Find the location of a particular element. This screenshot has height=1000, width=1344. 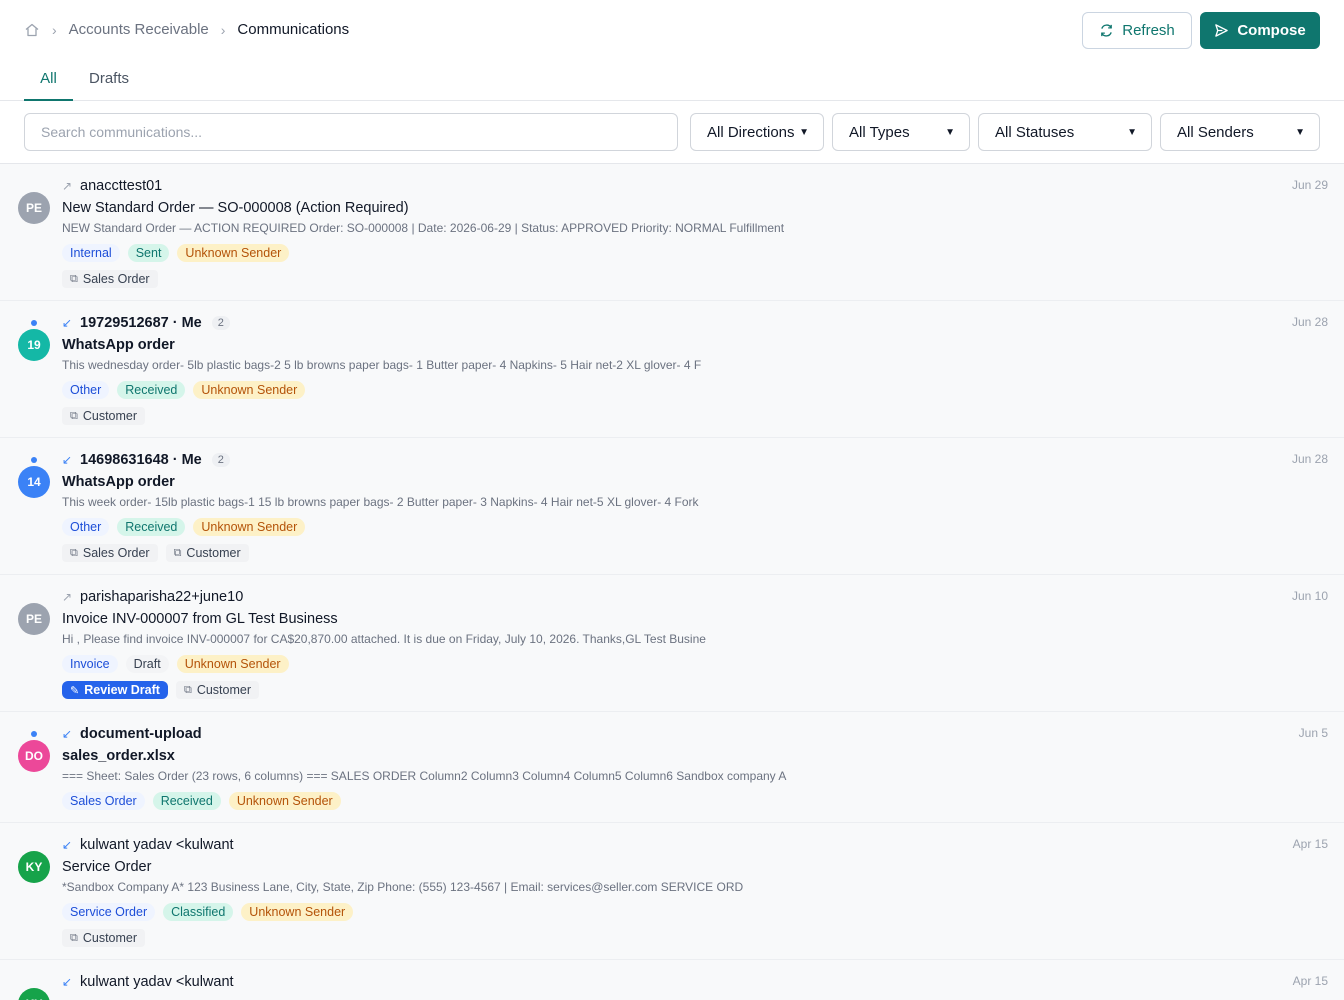

breadcrumb: › Accounts Receivable › Communications is located at coordinates (186, 29).